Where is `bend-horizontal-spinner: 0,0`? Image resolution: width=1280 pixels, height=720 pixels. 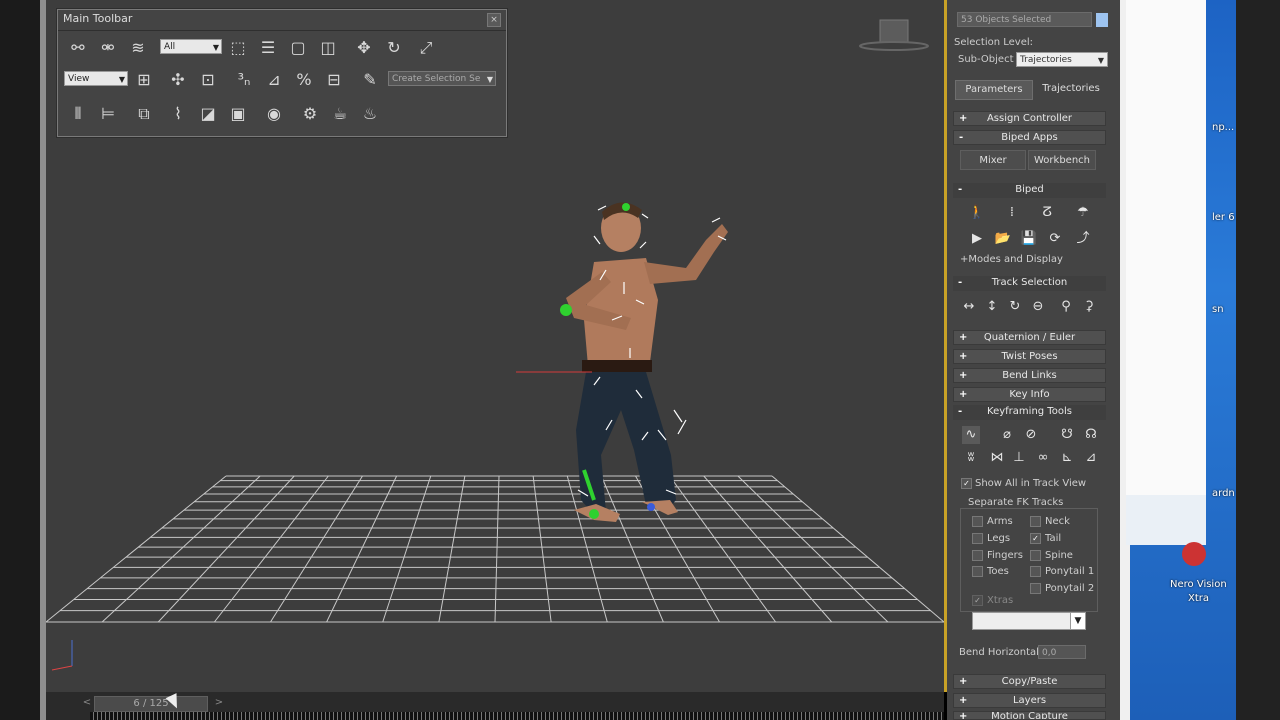 bend-horizontal-spinner: 0,0 is located at coordinates (1062, 652).